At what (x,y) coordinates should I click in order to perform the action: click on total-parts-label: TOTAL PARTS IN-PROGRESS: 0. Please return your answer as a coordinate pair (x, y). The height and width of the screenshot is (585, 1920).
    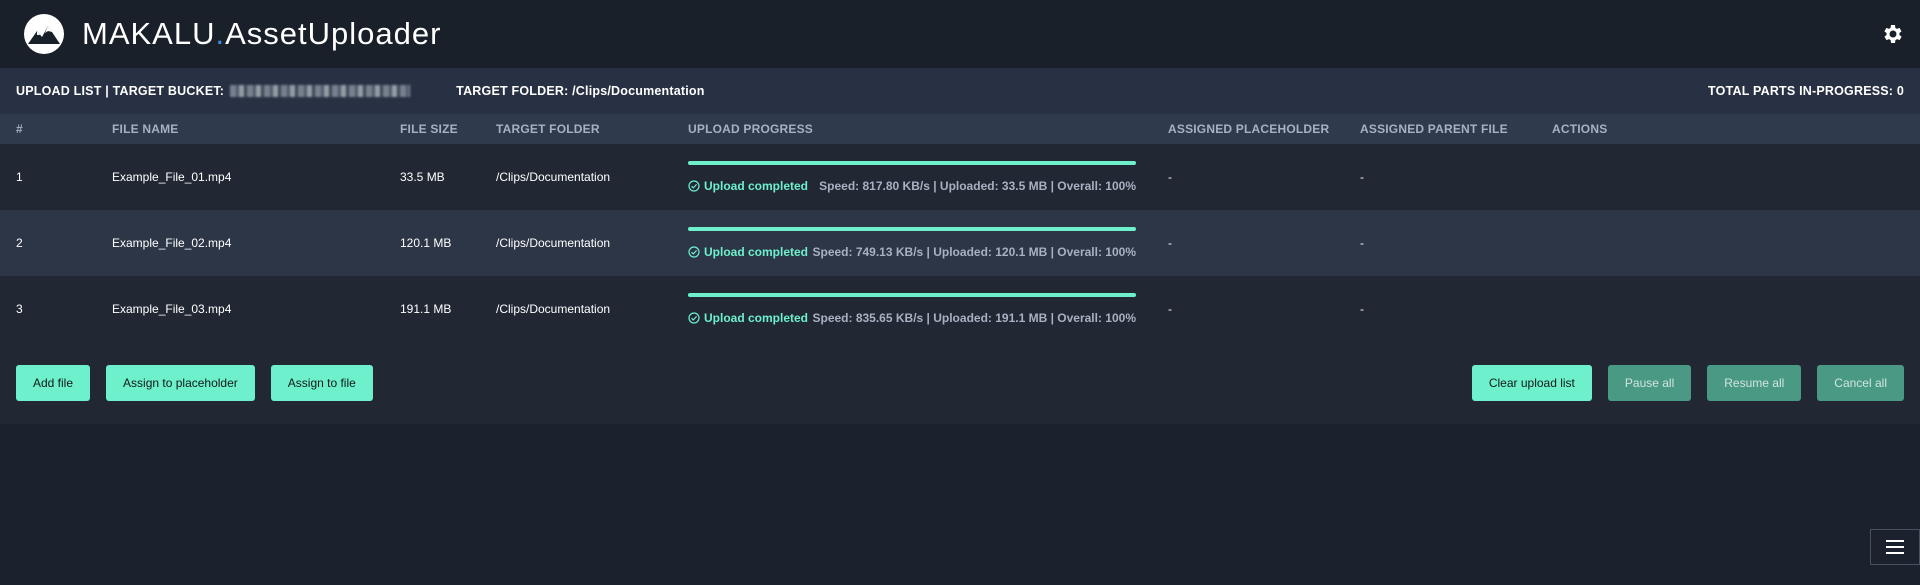
    Looking at the image, I should click on (1806, 91).